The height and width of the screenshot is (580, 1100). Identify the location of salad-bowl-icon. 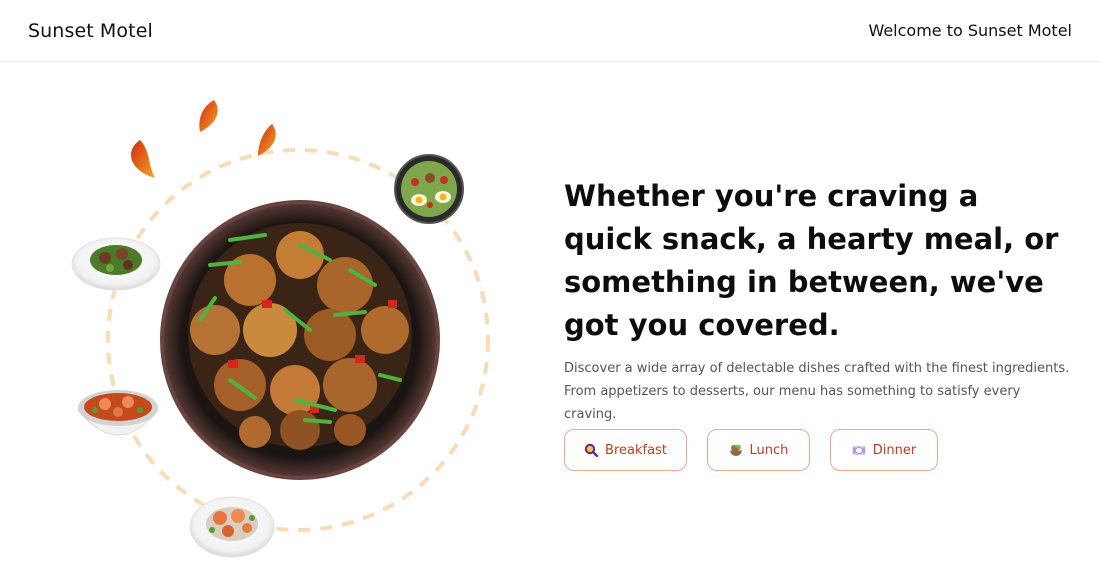
(736, 450).